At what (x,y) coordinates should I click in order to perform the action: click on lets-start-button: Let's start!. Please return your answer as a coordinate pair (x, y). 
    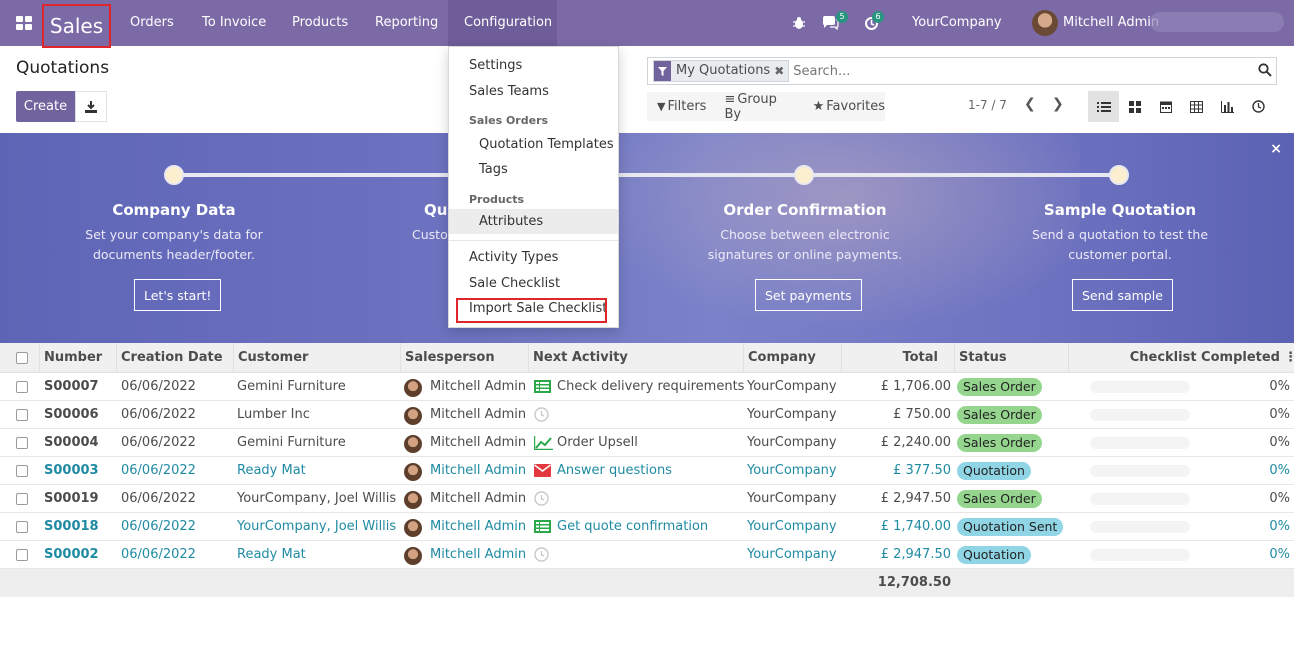
    Looking at the image, I should click on (178, 295).